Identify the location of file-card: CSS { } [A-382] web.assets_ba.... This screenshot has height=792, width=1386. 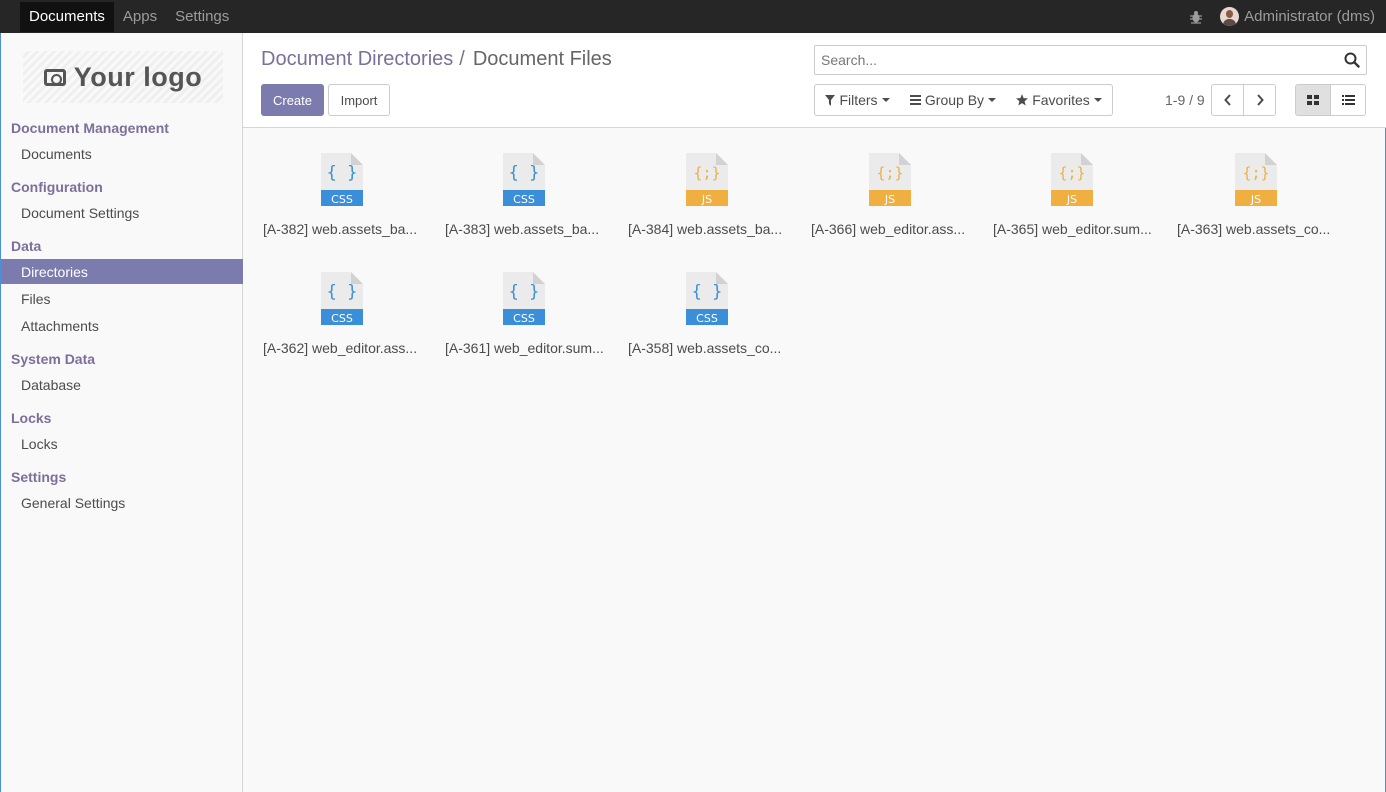
(346, 203).